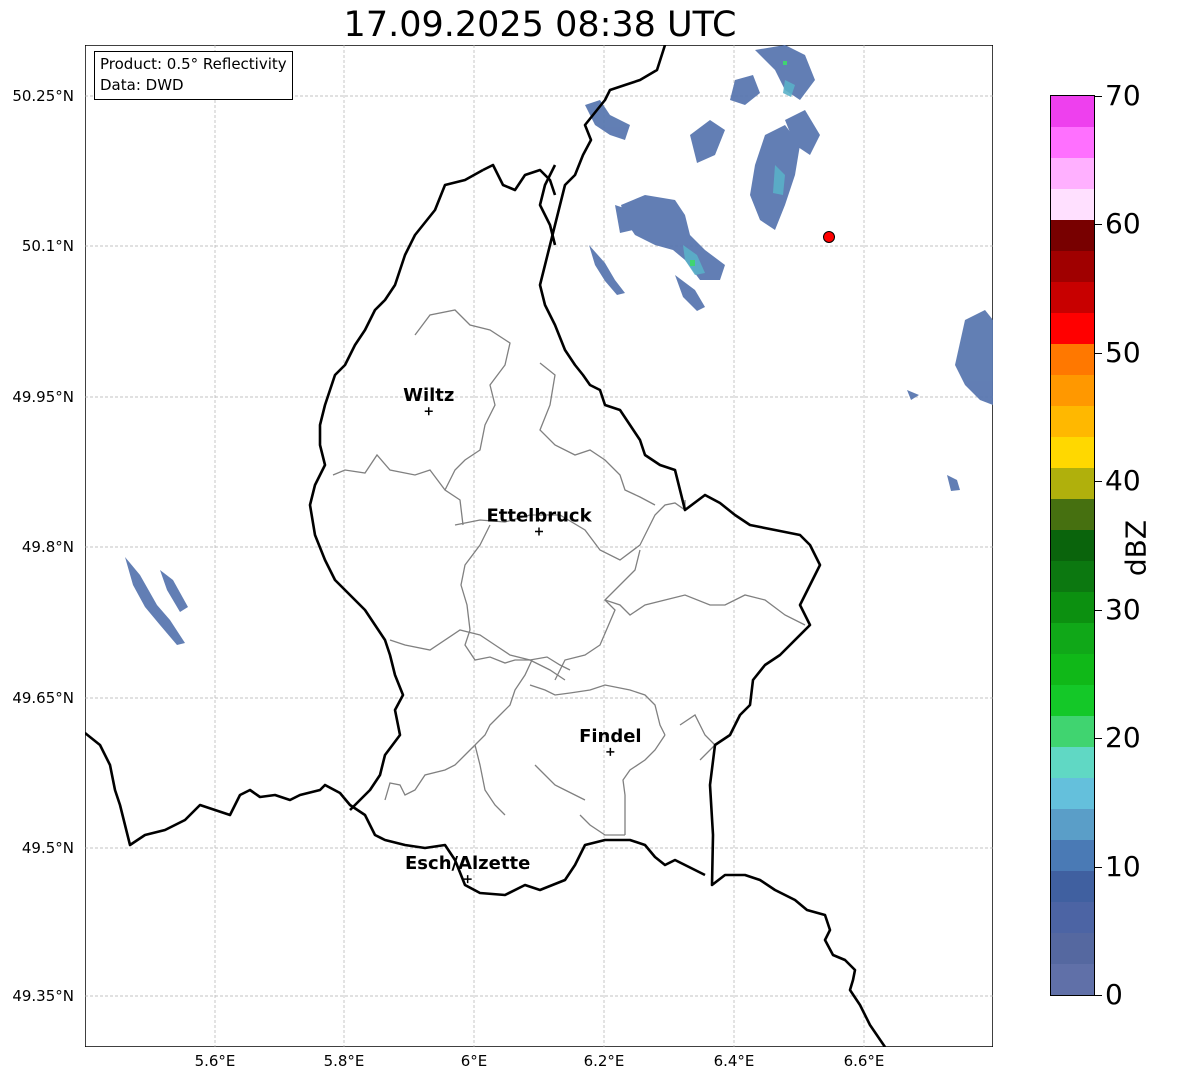 The image size is (1184, 1081). Describe the element at coordinates (604, 1061) in the screenshot. I see `x-tick: 6.2°E` at that location.